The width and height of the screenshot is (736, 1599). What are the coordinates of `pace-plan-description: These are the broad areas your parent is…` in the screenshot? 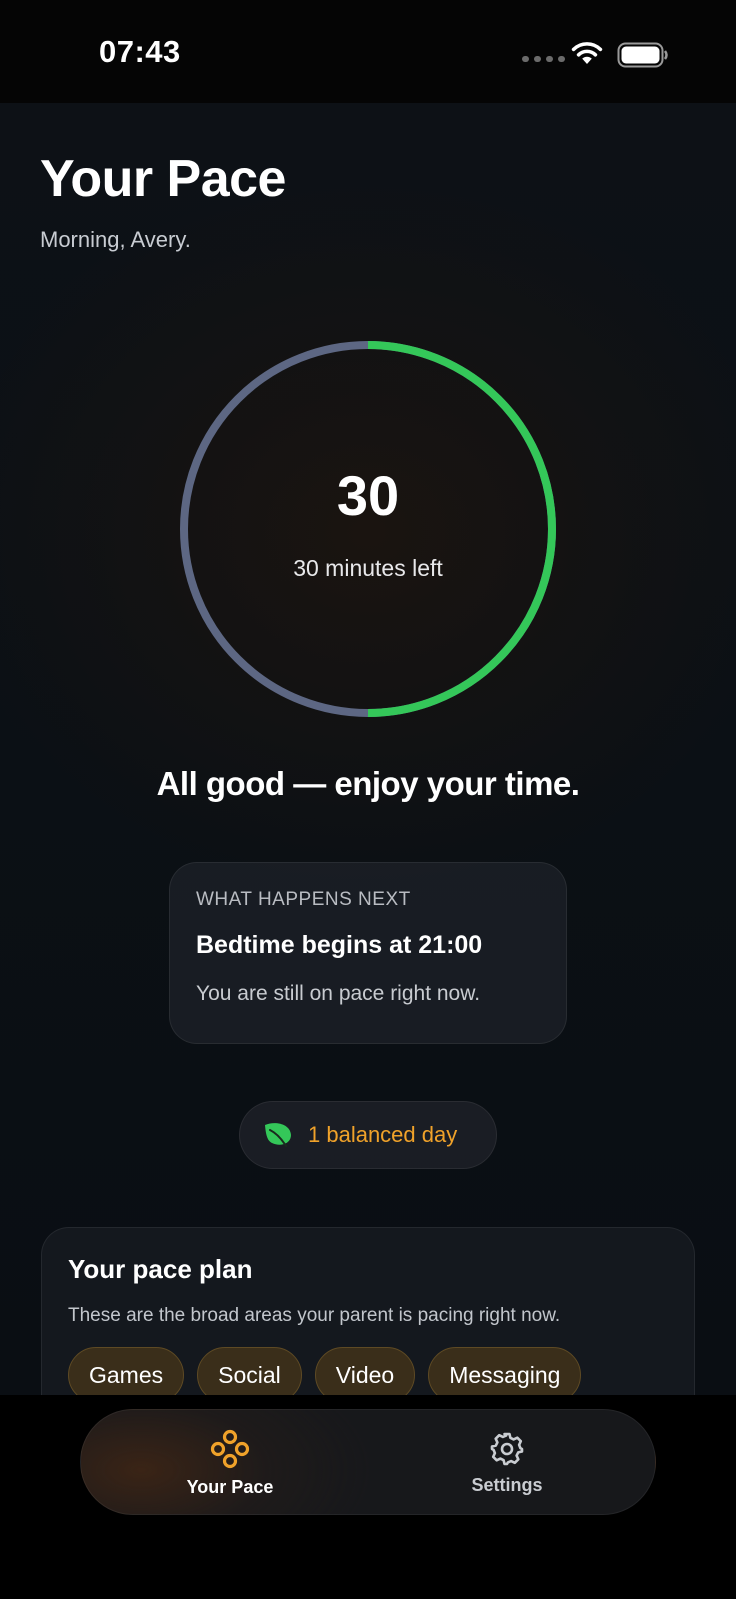 It's located at (314, 1315).